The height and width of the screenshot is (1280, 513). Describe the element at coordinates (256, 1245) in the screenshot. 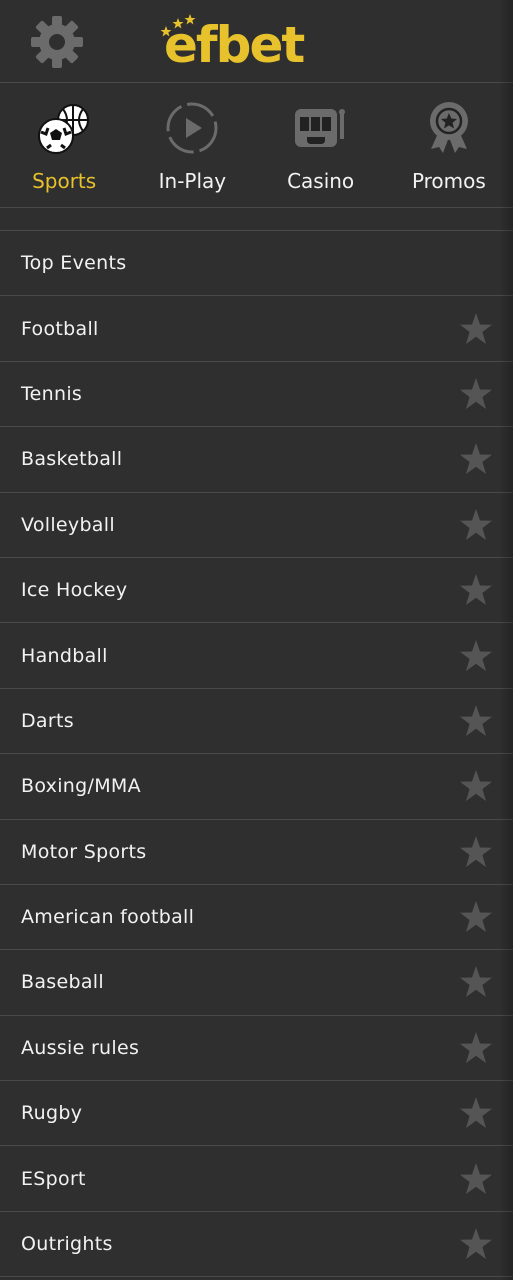

I see `sport-item: Outrights` at that location.